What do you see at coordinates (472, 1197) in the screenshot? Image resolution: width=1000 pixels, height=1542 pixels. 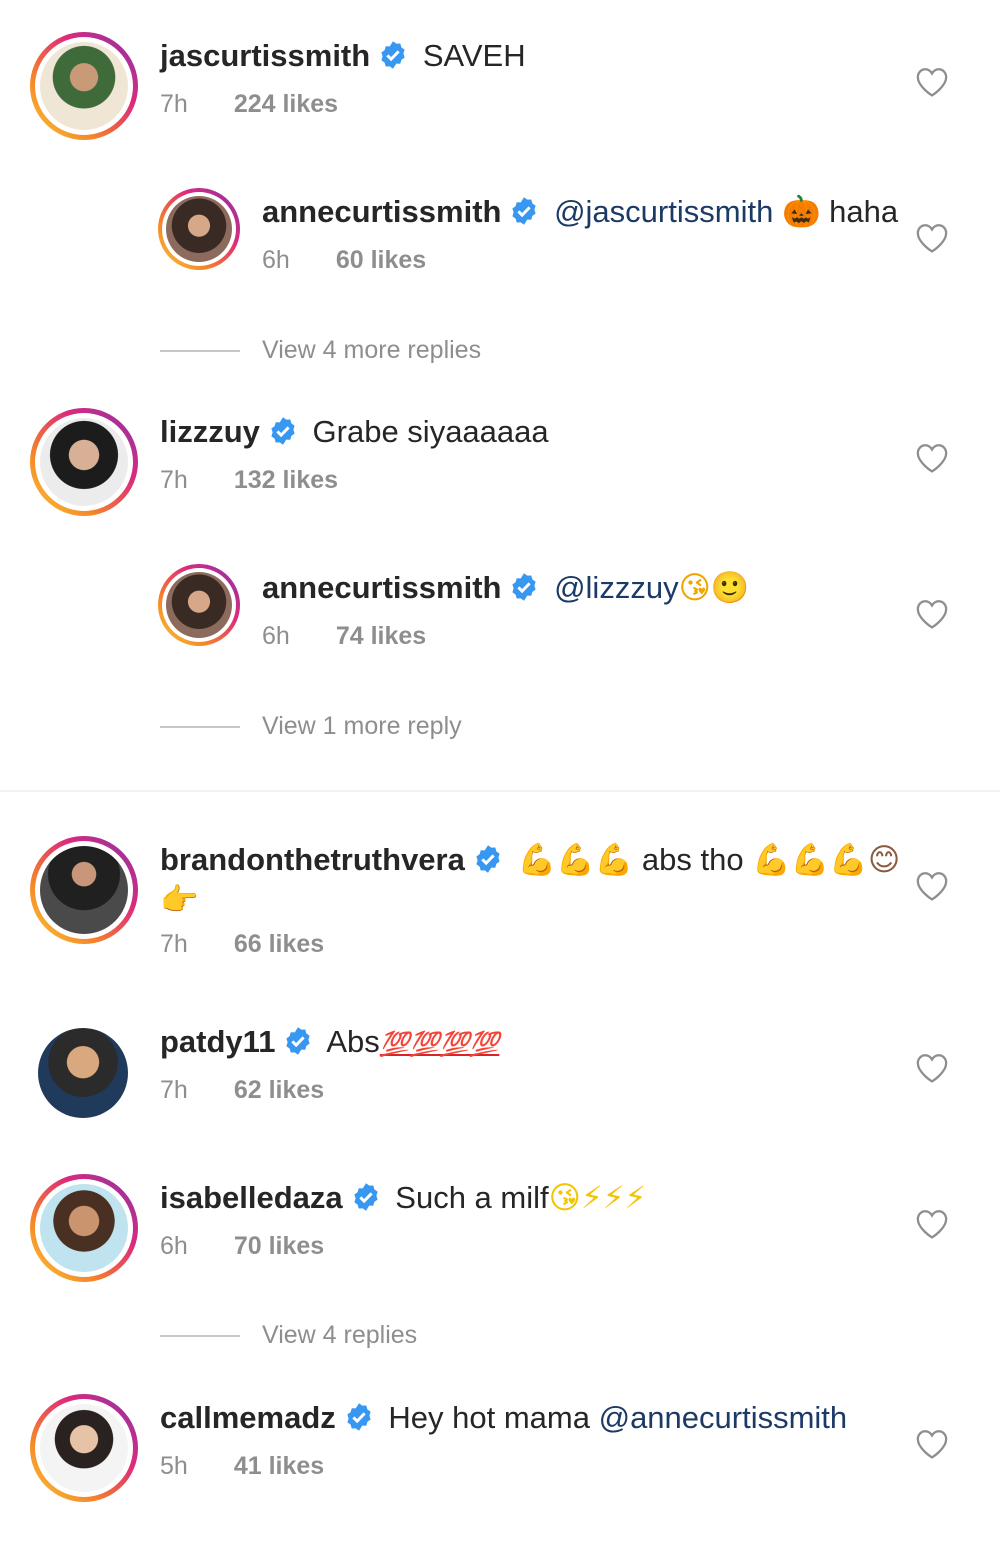 I see `comment-text: Such a milf` at bounding box center [472, 1197].